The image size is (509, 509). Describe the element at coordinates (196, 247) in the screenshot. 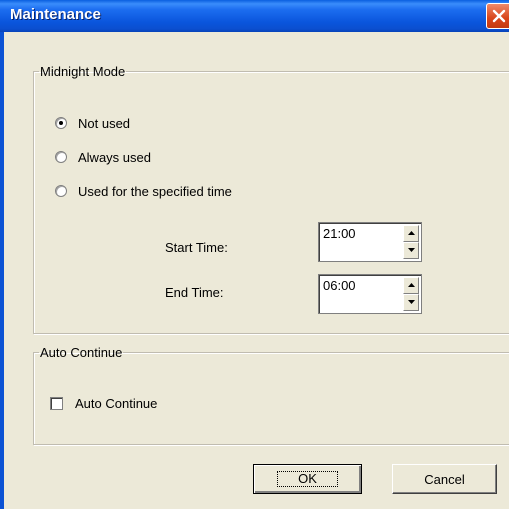

I see `start-time-label: Start Time:` at that location.